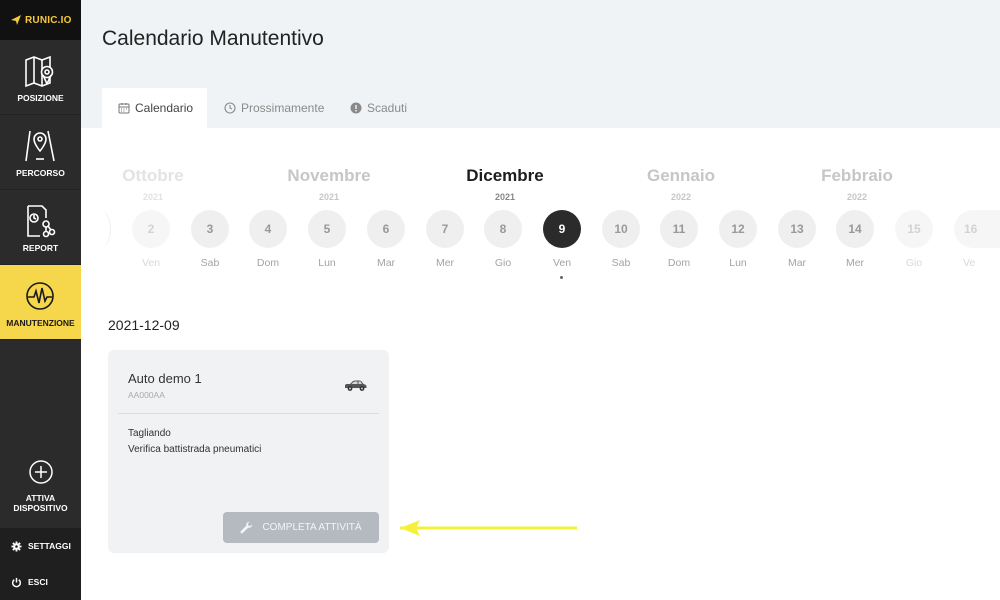  I want to click on power-icon, so click(16, 582).